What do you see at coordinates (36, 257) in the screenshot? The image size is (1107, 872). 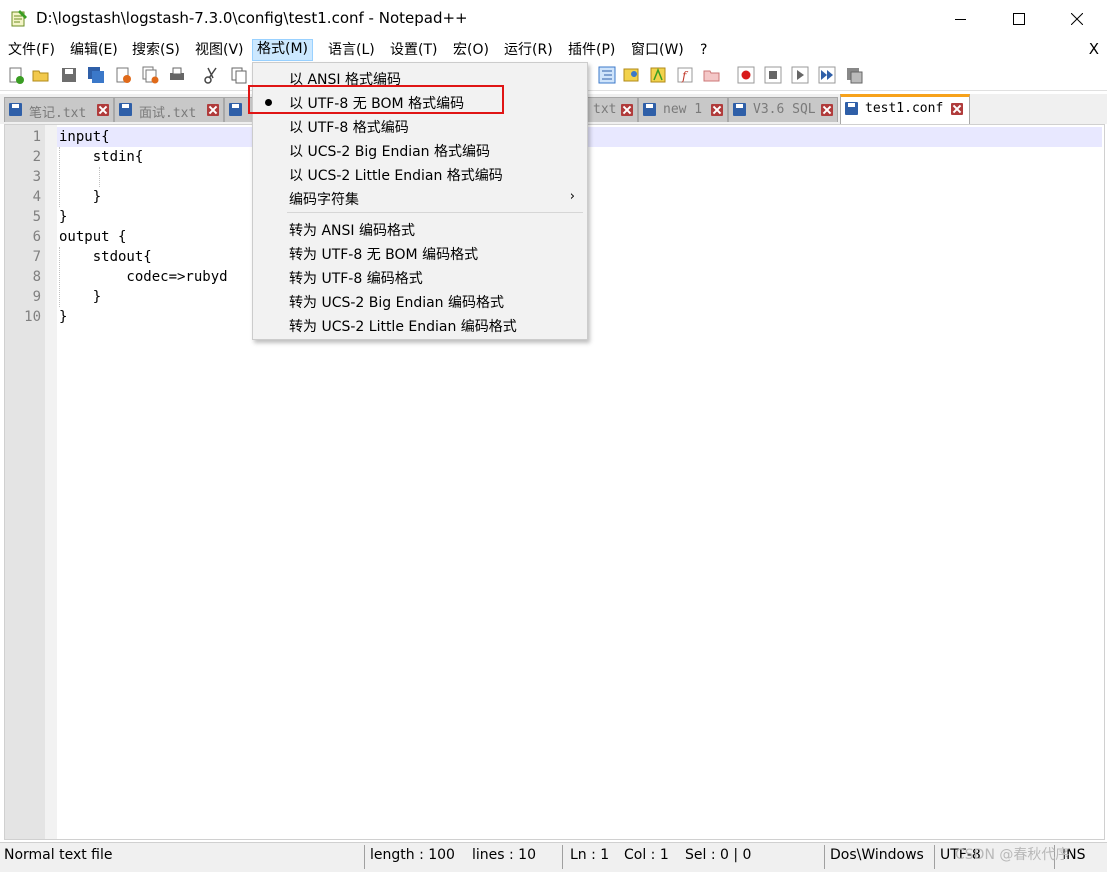 I see `line-number: 7` at bounding box center [36, 257].